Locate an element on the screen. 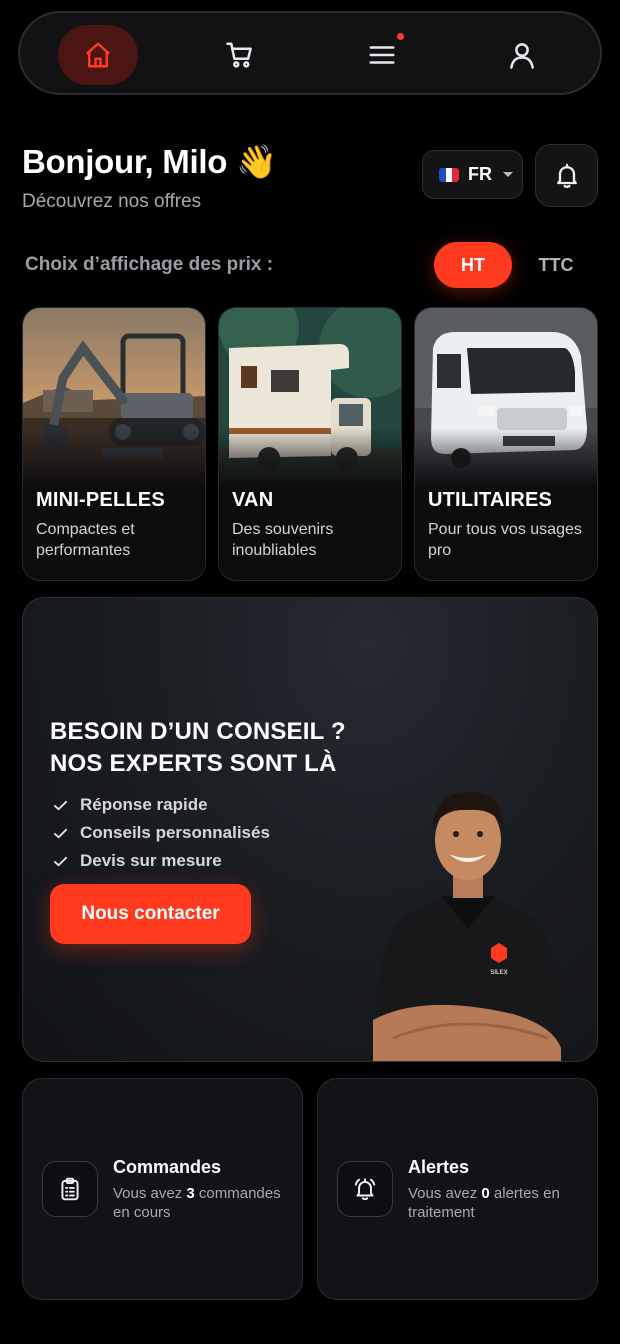 This screenshot has height=1344, width=620. alerts-text: Vous avez 0 alertes en traitement is located at coordinates (495, 1203).